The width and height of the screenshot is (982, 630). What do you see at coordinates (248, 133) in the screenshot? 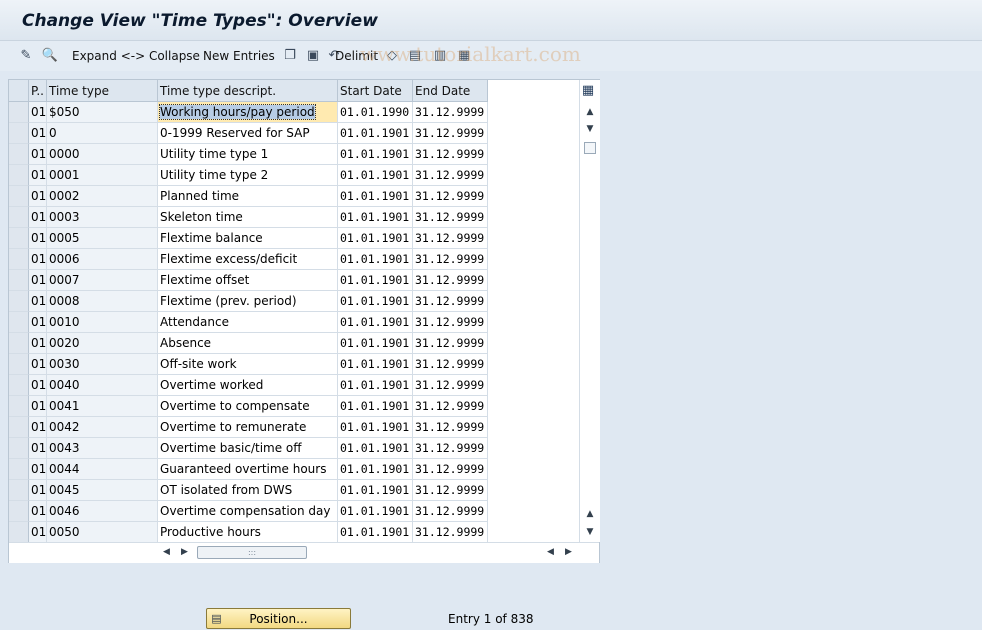
I see `cell-description: 0-1999 Reserved for SAP` at bounding box center [248, 133].